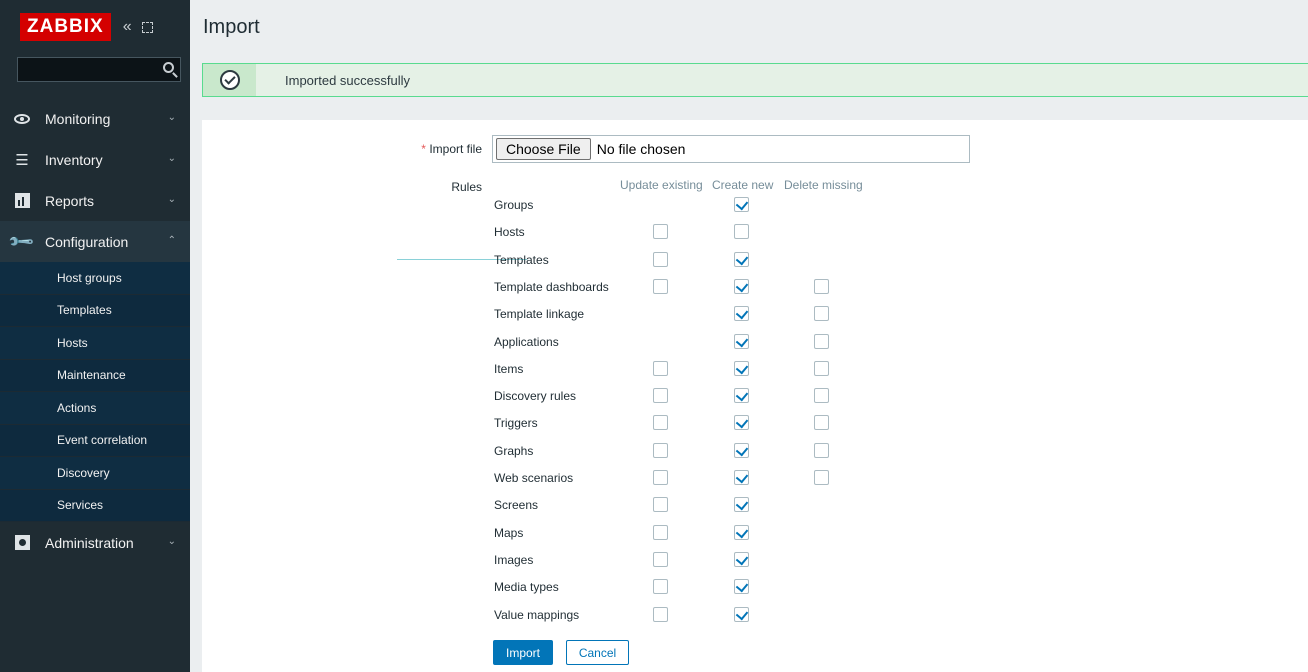  I want to click on menu-configuration: 🔧 Configuration ⌃, so click(95, 241).